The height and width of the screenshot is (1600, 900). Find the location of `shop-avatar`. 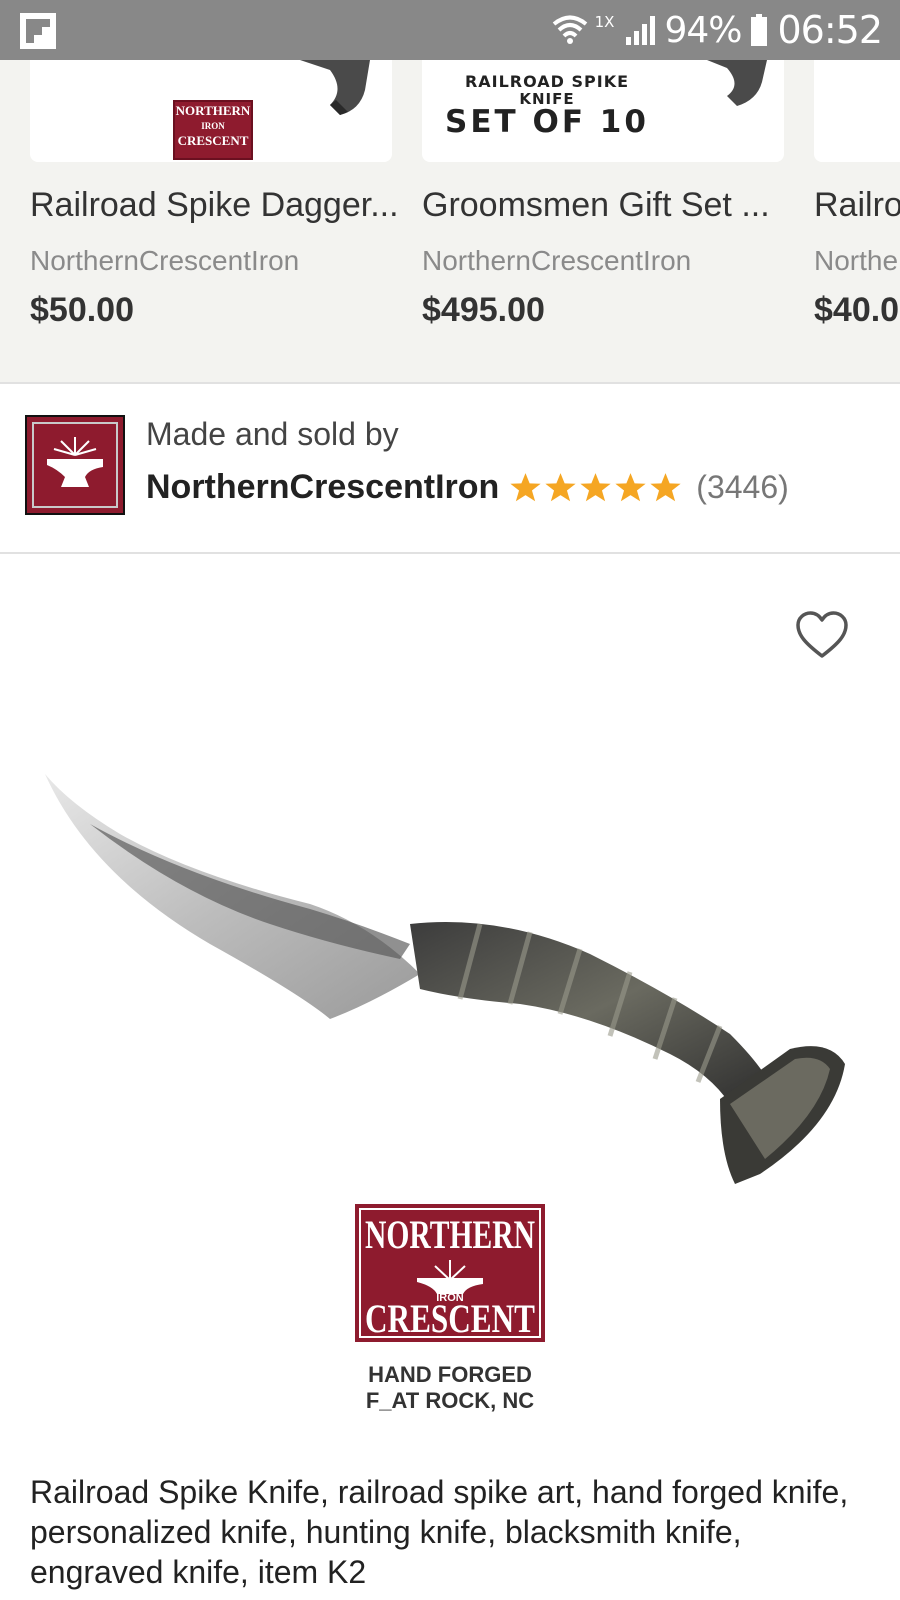

shop-avatar is located at coordinates (75, 465).